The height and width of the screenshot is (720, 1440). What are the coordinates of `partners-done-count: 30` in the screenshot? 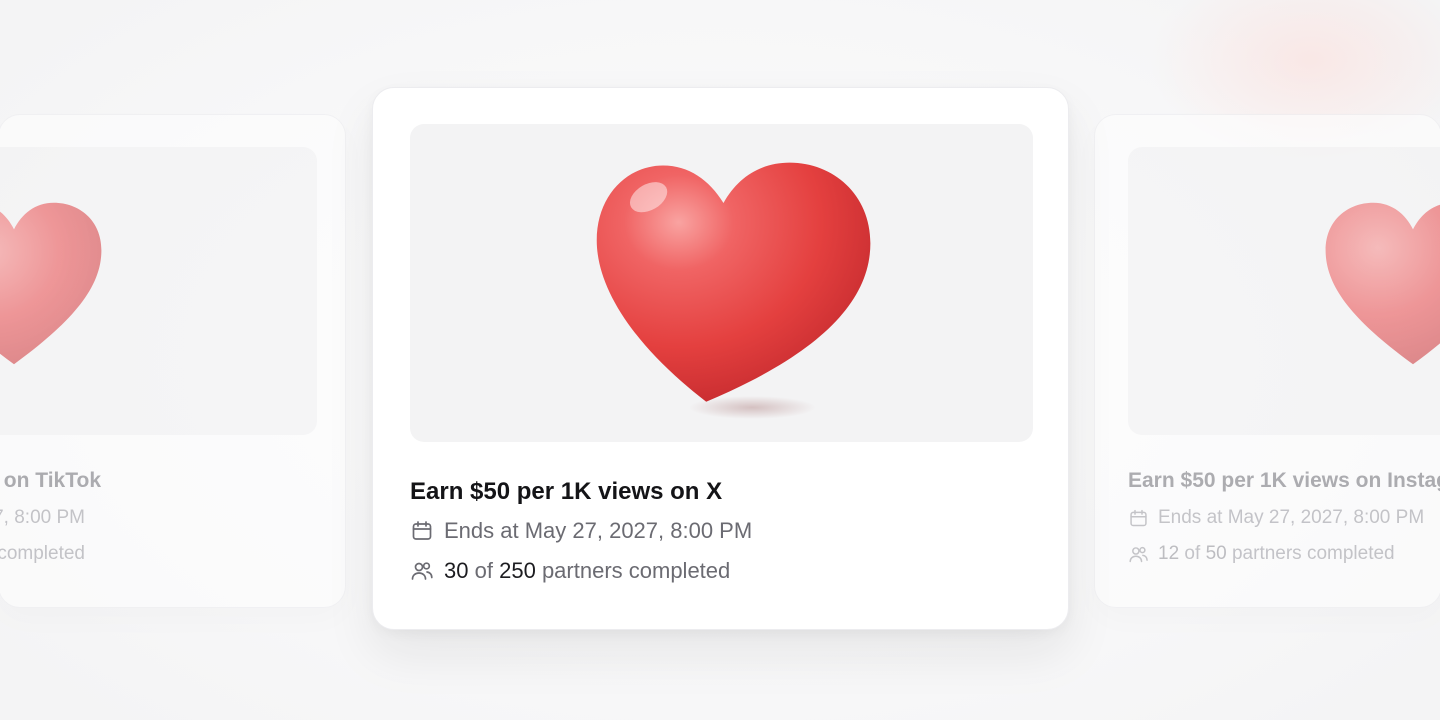 It's located at (456, 570).